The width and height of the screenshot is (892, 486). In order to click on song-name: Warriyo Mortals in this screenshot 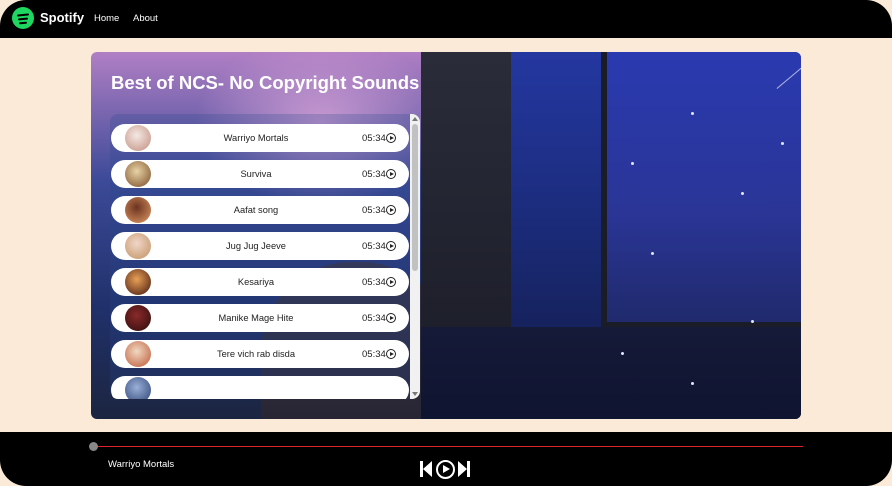, I will do `click(256, 138)`.